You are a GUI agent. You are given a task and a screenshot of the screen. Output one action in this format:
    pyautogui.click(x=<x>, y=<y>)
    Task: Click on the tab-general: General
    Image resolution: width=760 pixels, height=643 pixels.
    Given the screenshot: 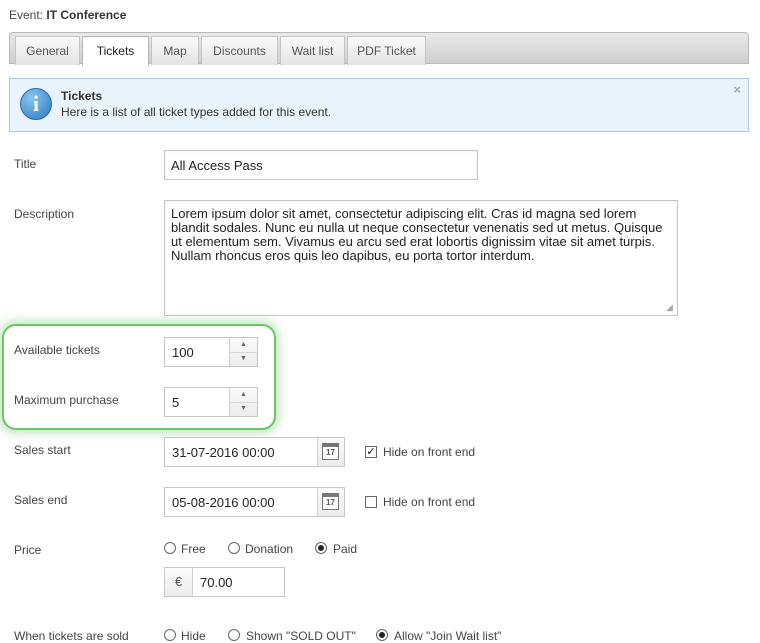 What is the action you would take?
    pyautogui.click(x=47, y=50)
    